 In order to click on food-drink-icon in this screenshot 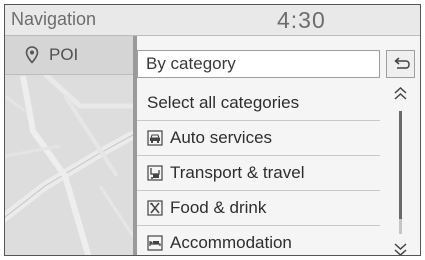, I will do `click(155, 208)`.